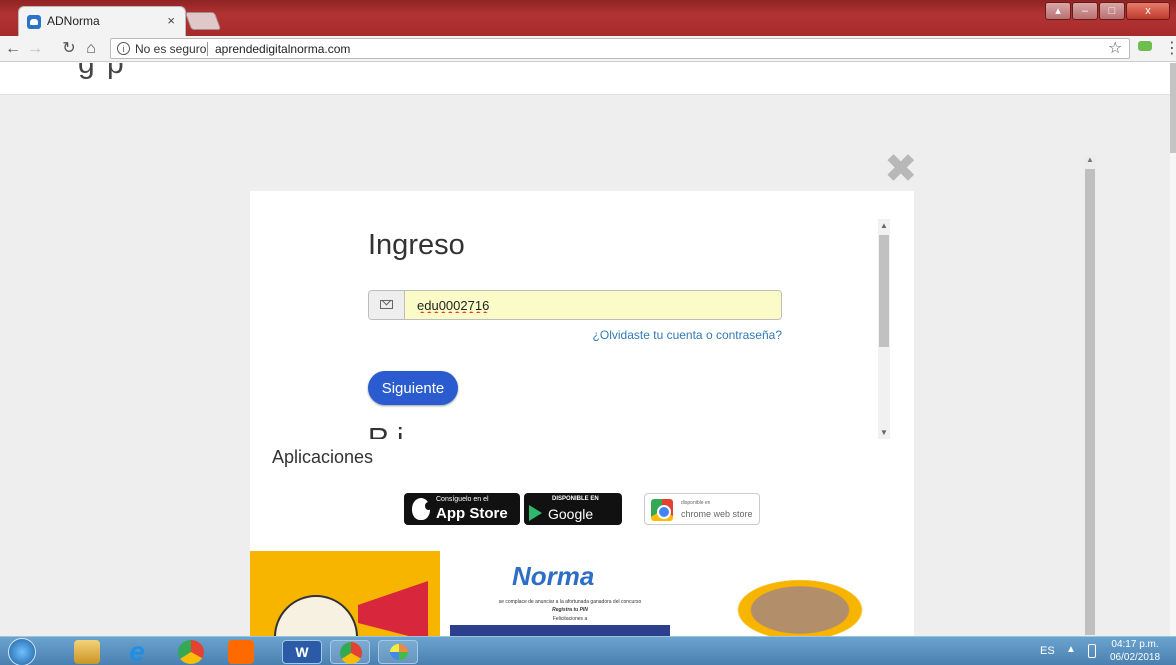 The width and height of the screenshot is (1176, 665). I want to click on clock-date: 06/02/2018, so click(1135, 657).